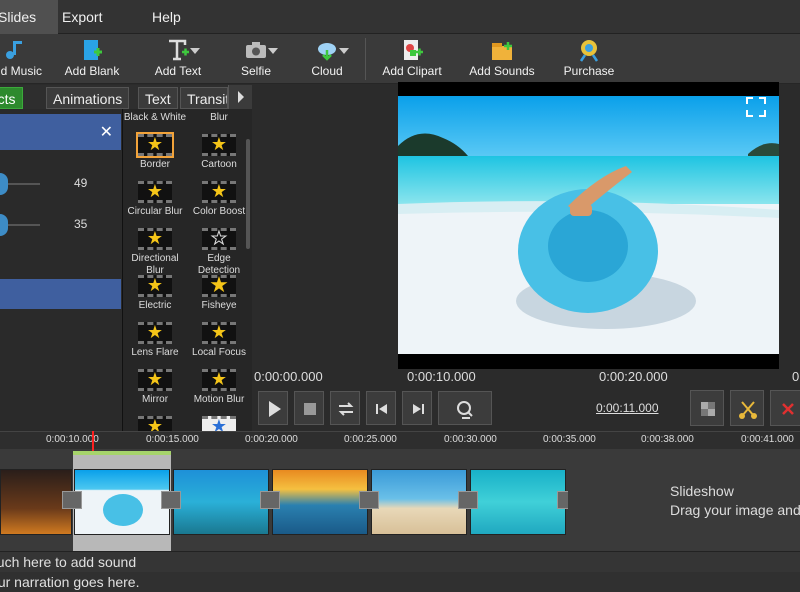 Image resolution: width=800 pixels, height=592 pixels. What do you see at coordinates (502, 71) in the screenshot?
I see `add-sounds-label: Add Sounds` at bounding box center [502, 71].